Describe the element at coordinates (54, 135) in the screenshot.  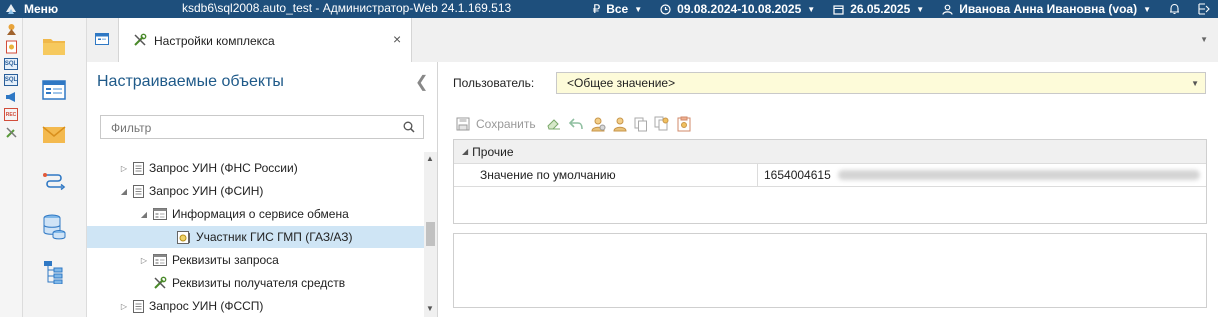
I see `mail-icon` at that location.